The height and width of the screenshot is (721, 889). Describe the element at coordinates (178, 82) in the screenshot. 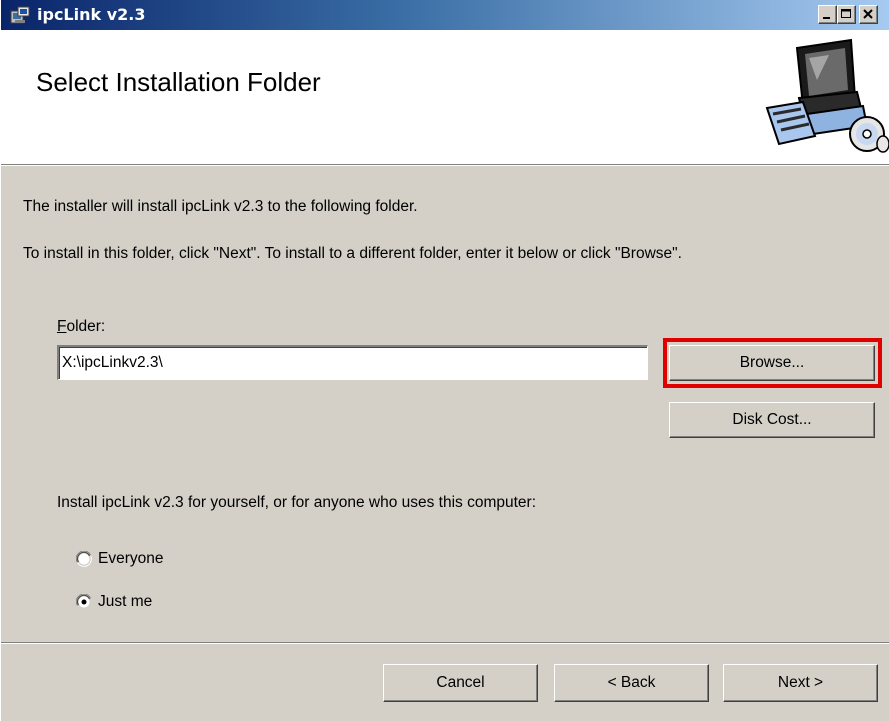

I see `page-title: Select Installation Folder` at that location.